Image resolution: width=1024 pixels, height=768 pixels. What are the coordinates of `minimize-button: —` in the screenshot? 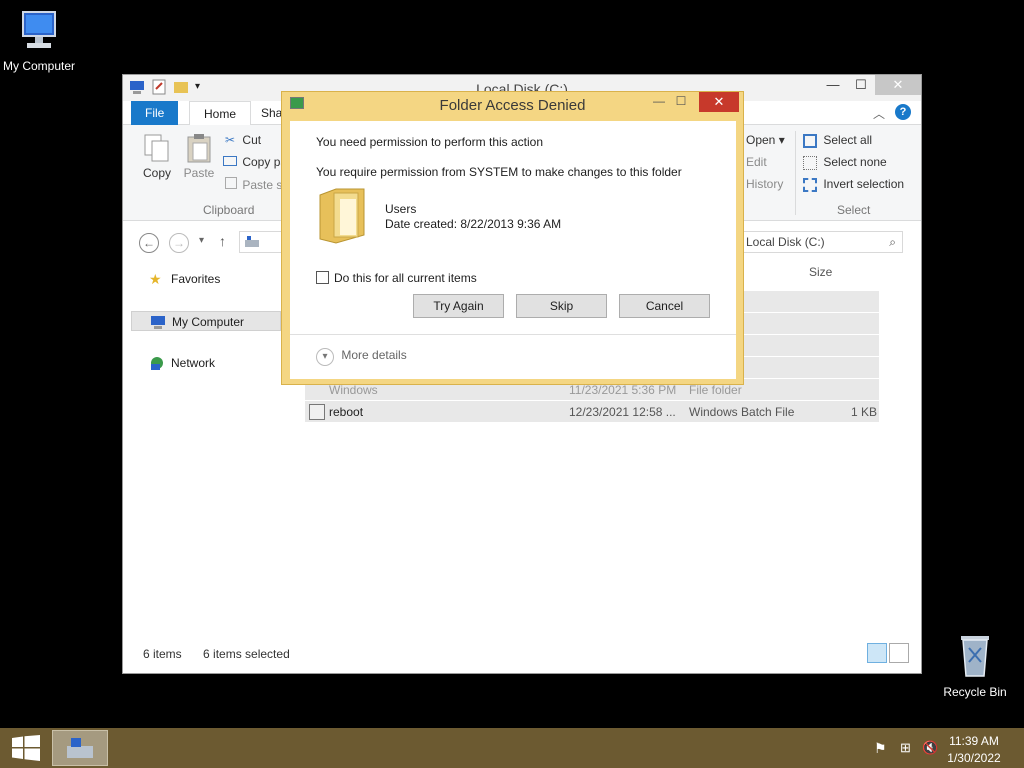 It's located at (833, 85).